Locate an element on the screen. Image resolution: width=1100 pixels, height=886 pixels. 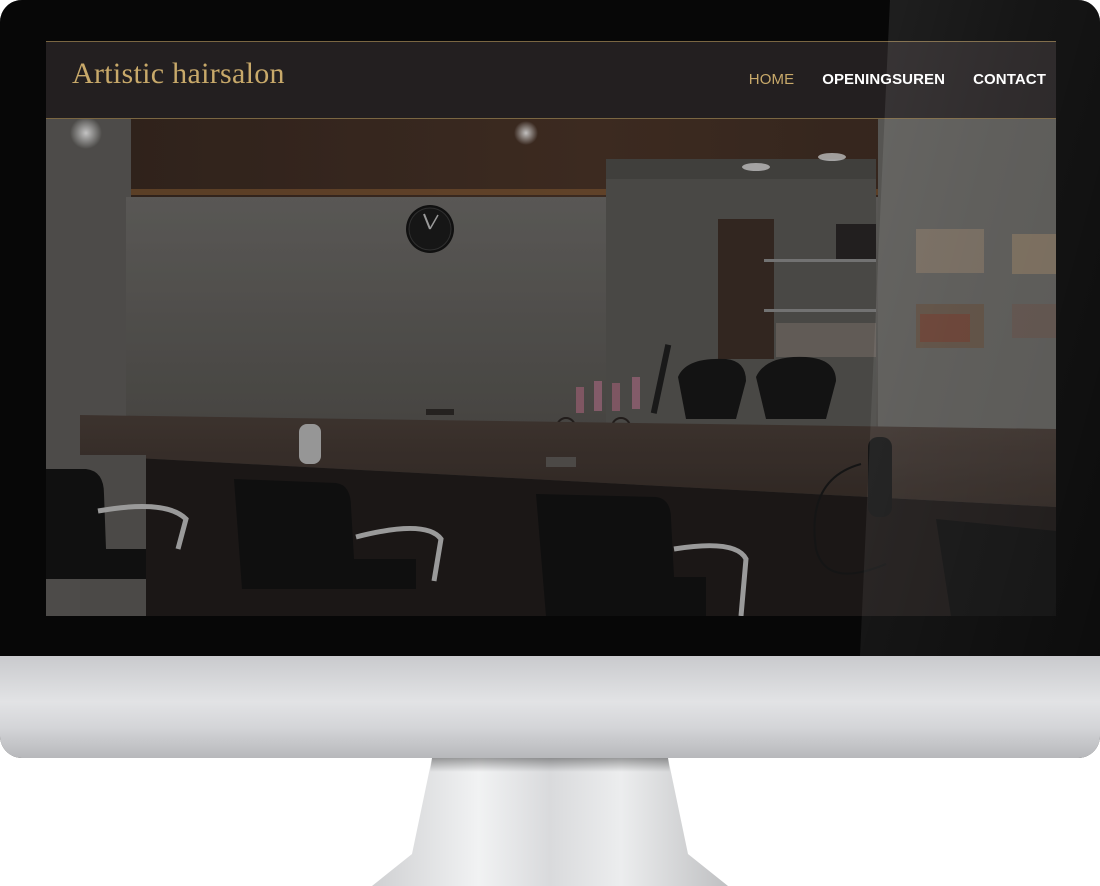
monitor-chin is located at coordinates (550, 707).